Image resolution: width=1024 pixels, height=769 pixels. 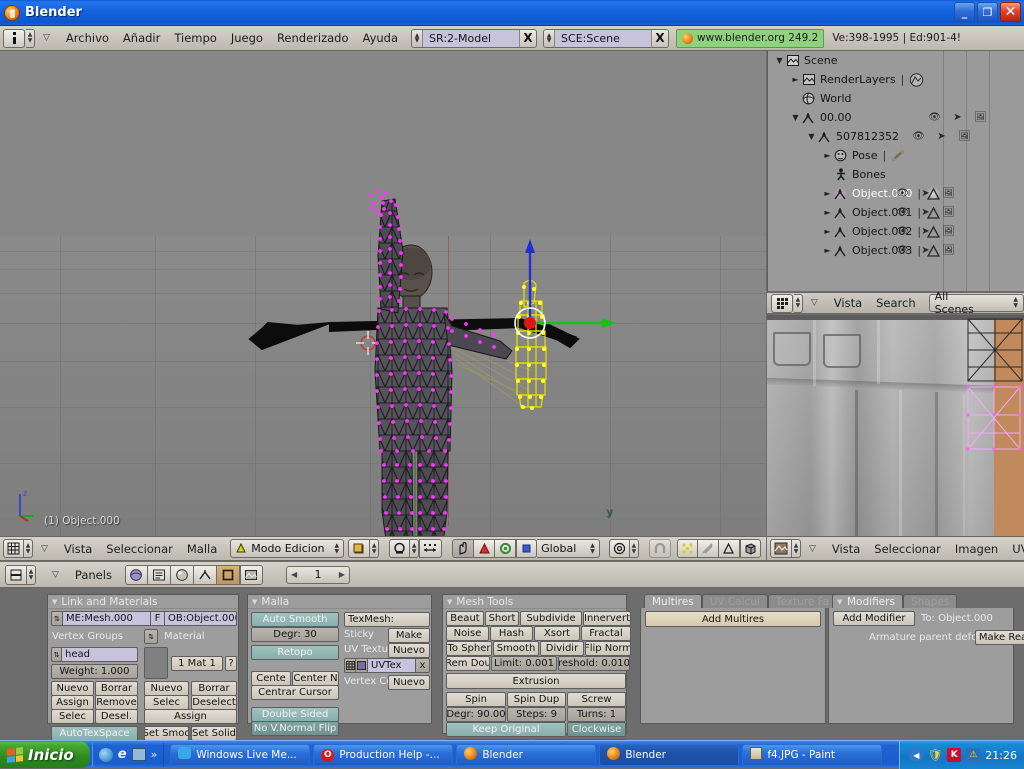 What do you see at coordinates (202, 549) in the screenshot?
I see `viewport-menu-malla: Malla` at bounding box center [202, 549].